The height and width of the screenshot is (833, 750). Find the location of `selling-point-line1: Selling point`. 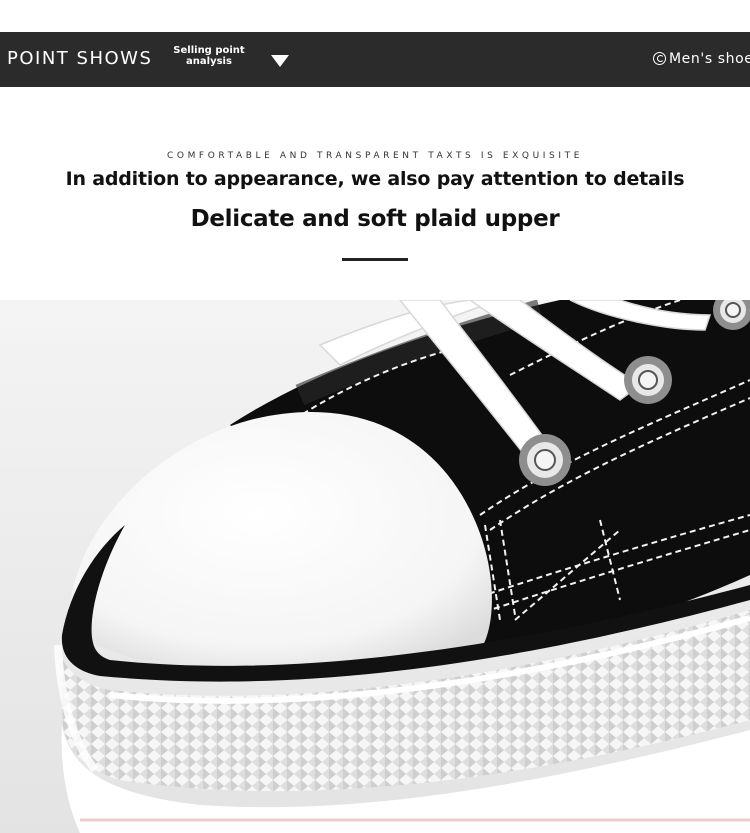

selling-point-line1: Selling point is located at coordinates (209, 50).